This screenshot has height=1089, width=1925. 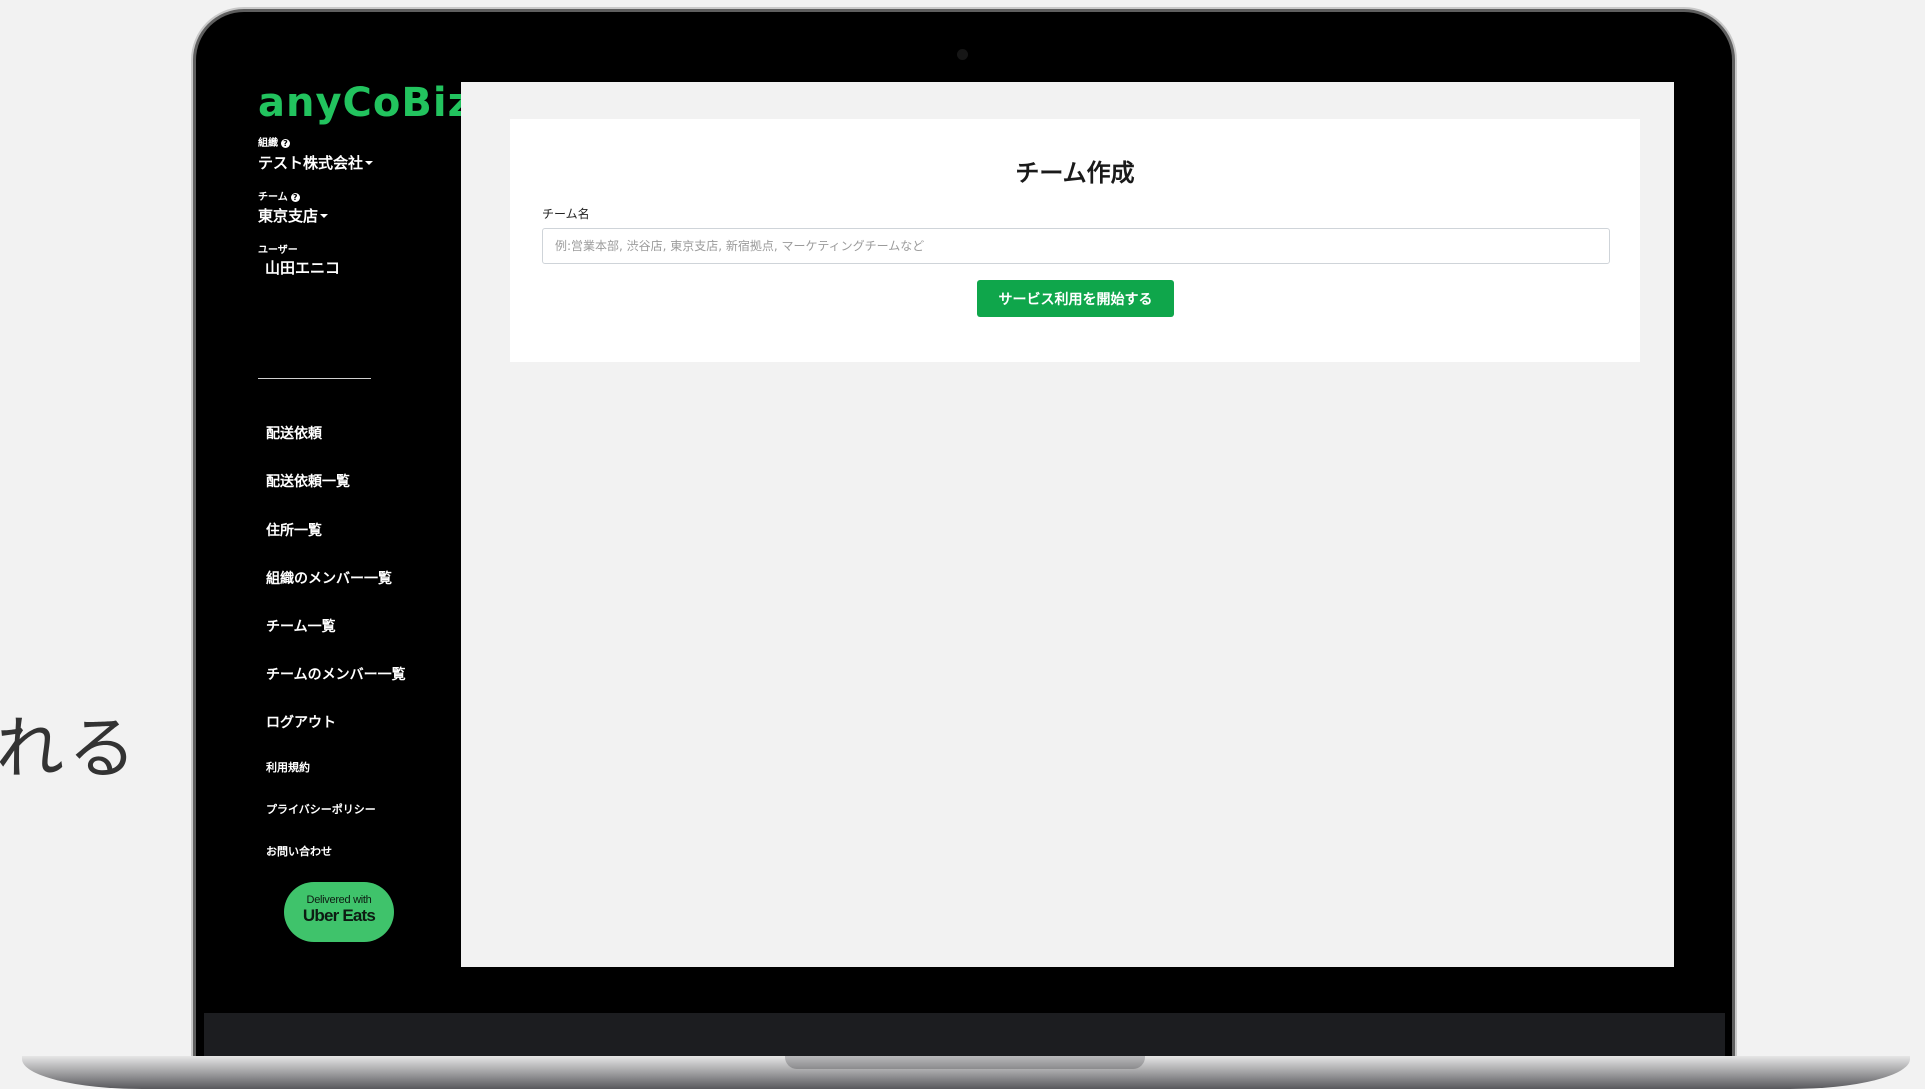 What do you see at coordinates (274, 141) in the screenshot?
I see `org-label: 組織?` at bounding box center [274, 141].